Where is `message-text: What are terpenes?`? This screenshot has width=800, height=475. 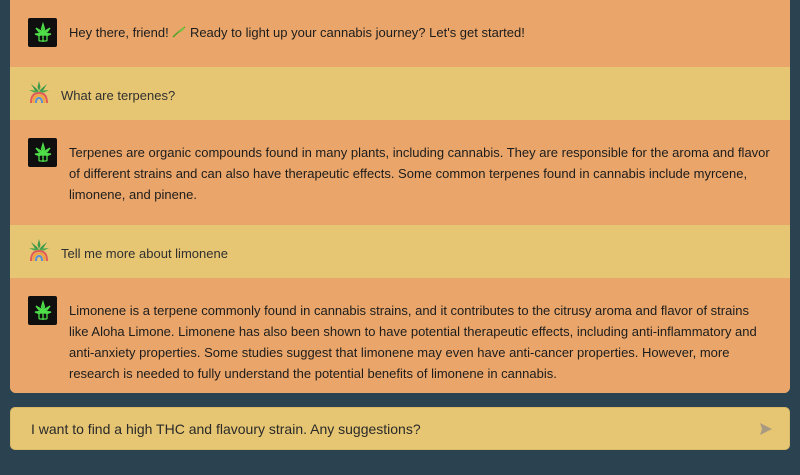
message-text: What are terpenes? is located at coordinates (118, 95).